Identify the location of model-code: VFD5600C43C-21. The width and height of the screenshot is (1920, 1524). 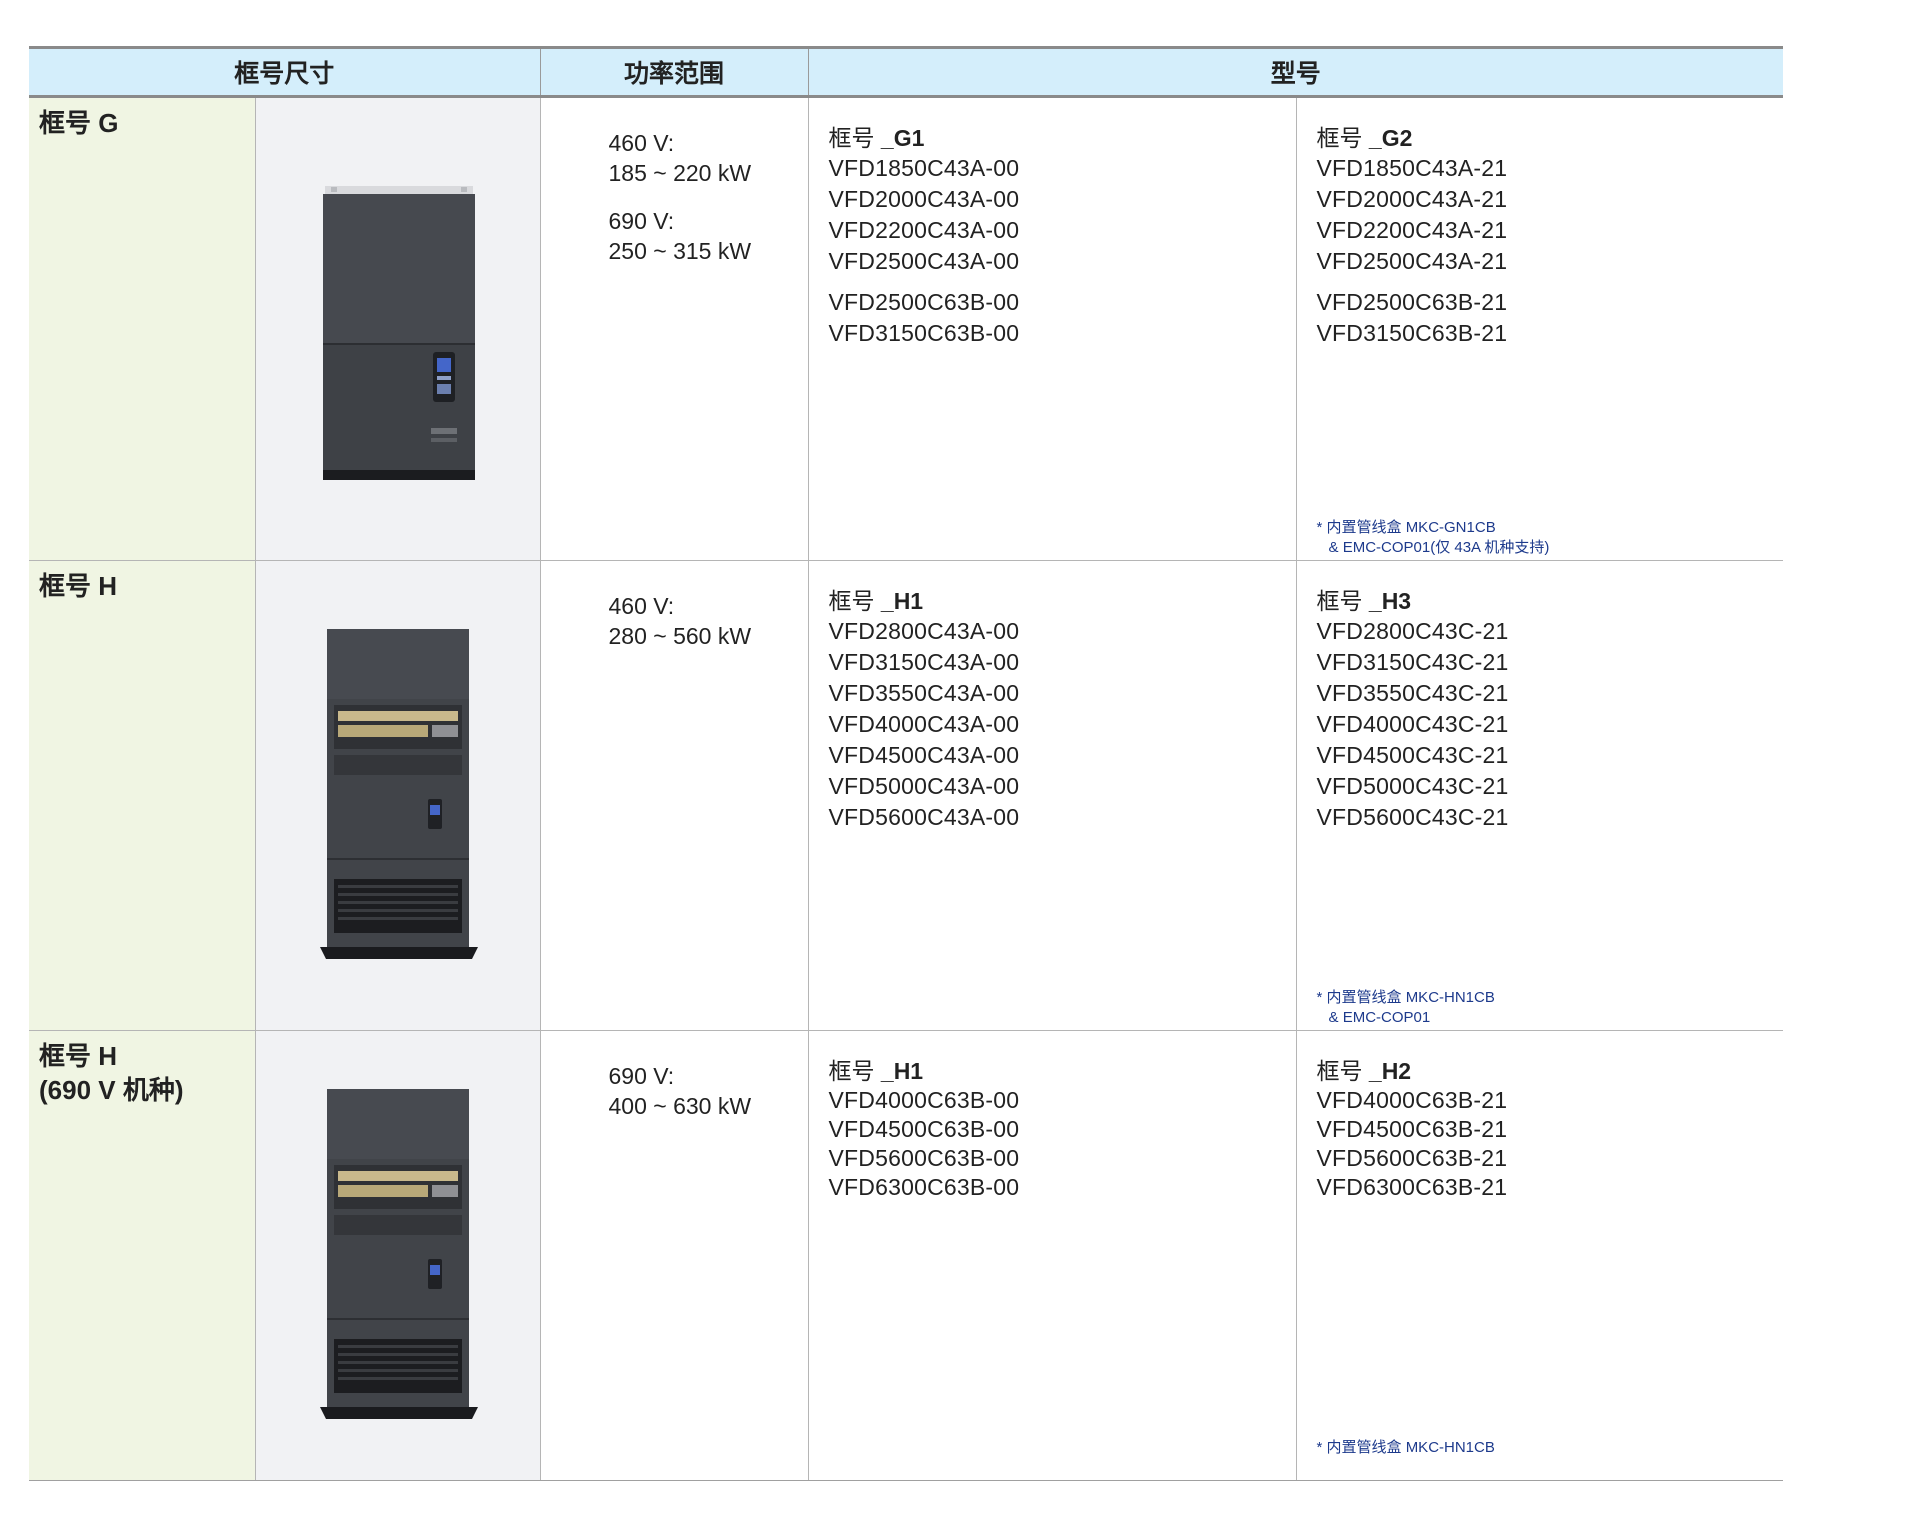
(1412, 817).